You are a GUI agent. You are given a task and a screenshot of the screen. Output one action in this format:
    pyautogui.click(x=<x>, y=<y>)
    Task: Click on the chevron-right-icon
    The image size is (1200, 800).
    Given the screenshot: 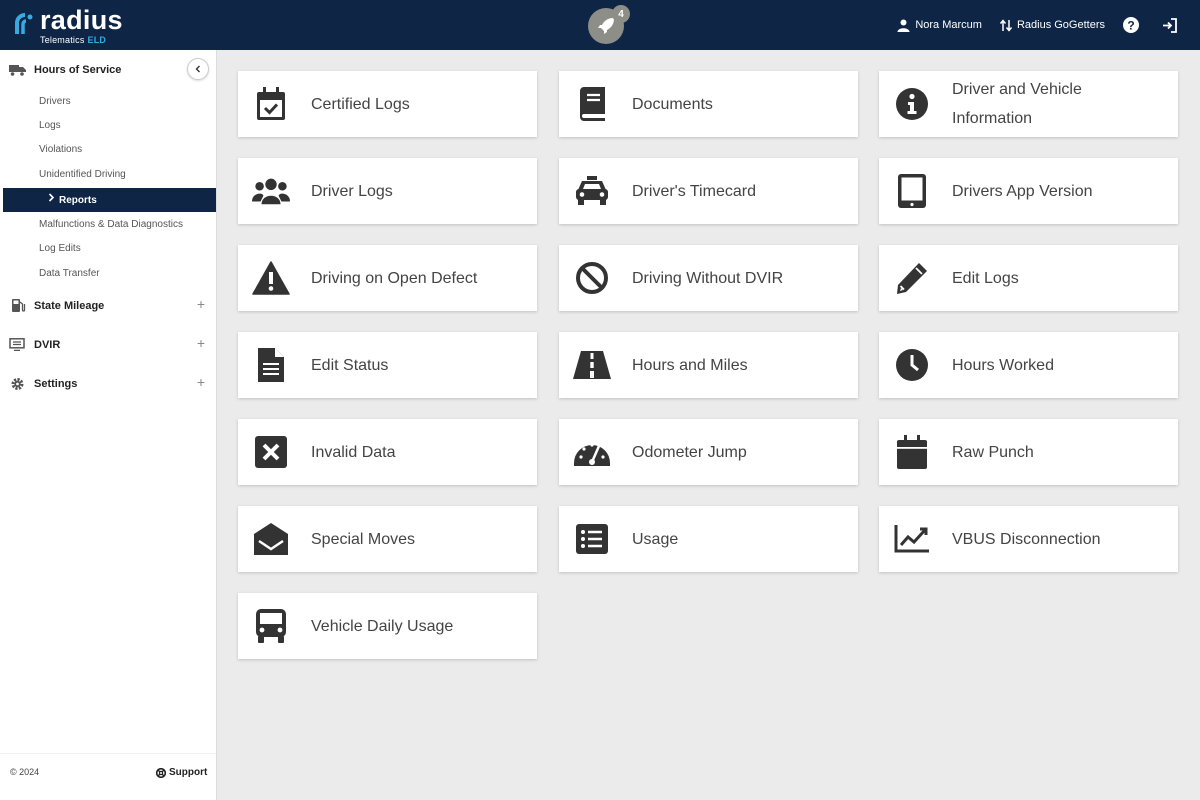 What is the action you would take?
    pyautogui.click(x=51, y=197)
    